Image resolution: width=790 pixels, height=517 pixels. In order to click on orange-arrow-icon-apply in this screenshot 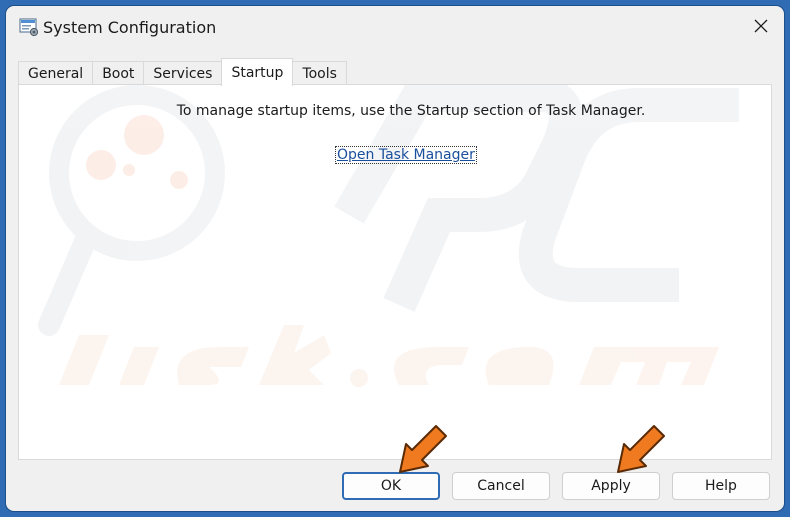, I will do `click(641, 449)`.